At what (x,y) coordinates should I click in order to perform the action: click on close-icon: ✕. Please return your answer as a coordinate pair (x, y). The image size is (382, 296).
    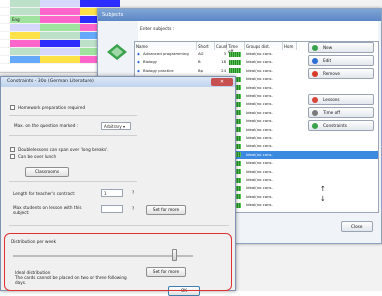
    Looking at the image, I should click on (222, 82).